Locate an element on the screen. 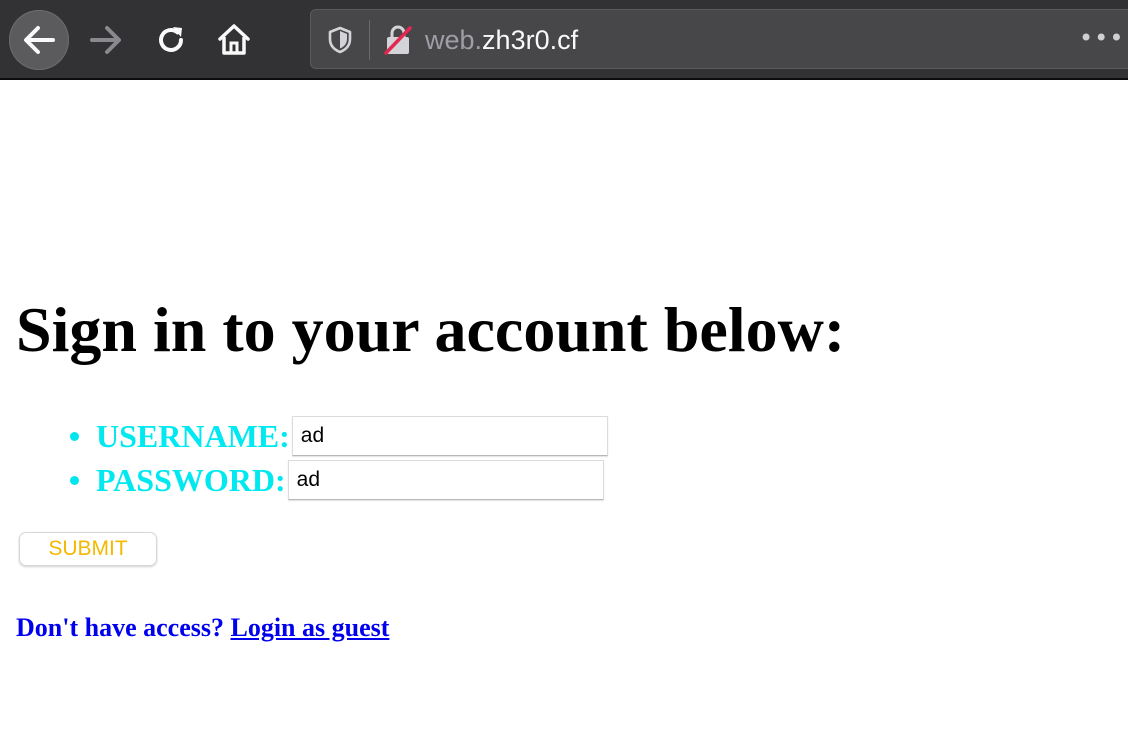 The image size is (1128, 752). guest-access-line: Don't have access? Login as guest is located at coordinates (202, 628).